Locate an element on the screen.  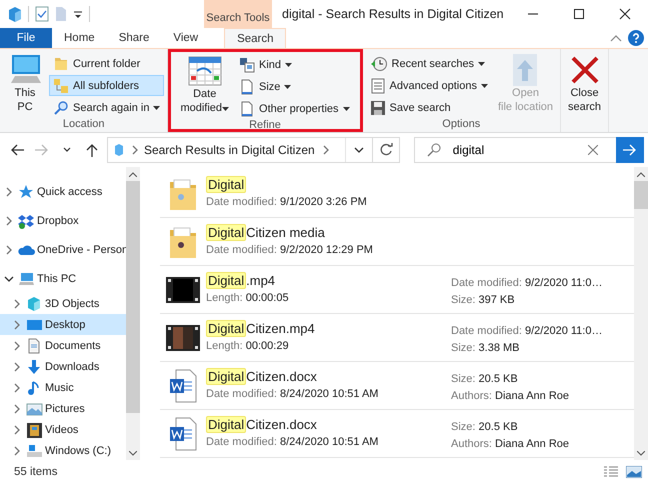
file-detail: Length: 00:00:29 is located at coordinates (248, 347).